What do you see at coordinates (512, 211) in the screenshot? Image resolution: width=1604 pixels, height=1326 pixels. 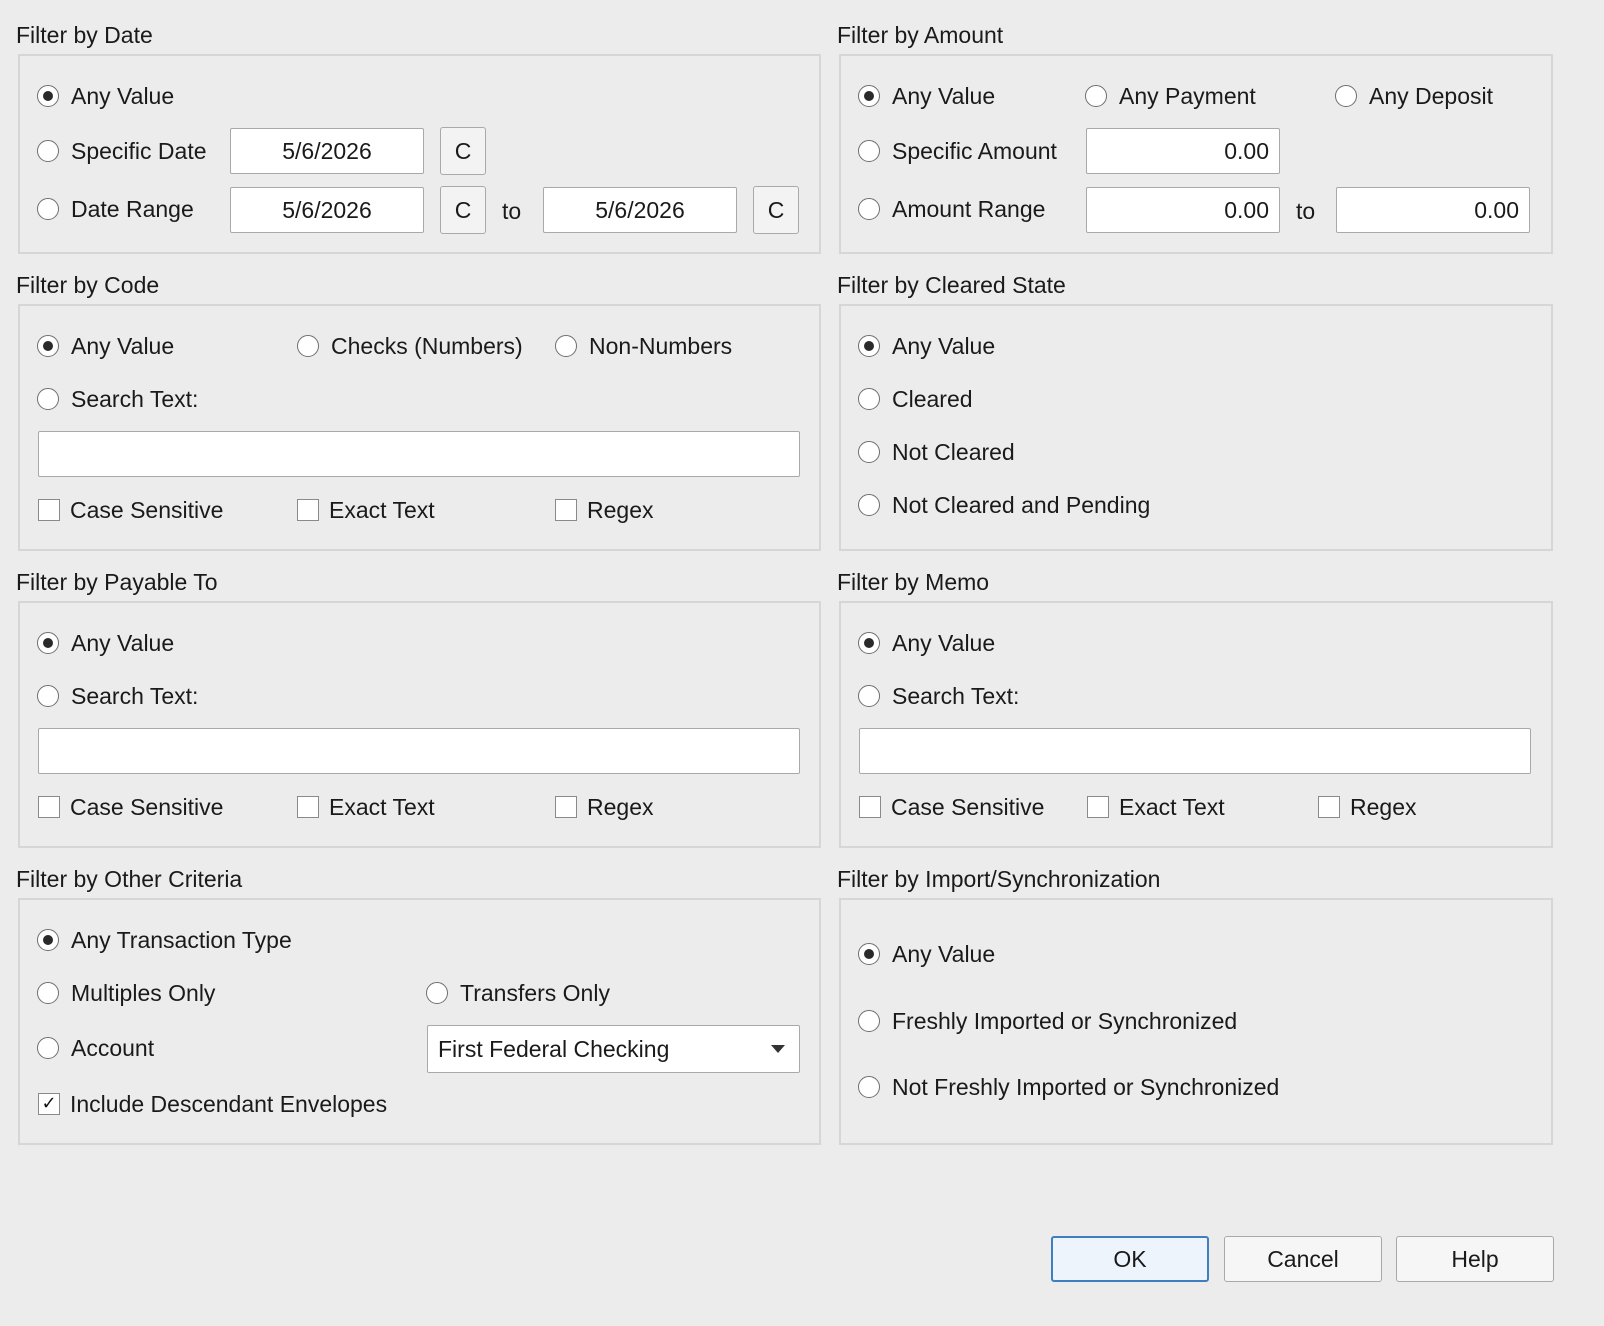 I see `date-range-to-label: to` at bounding box center [512, 211].